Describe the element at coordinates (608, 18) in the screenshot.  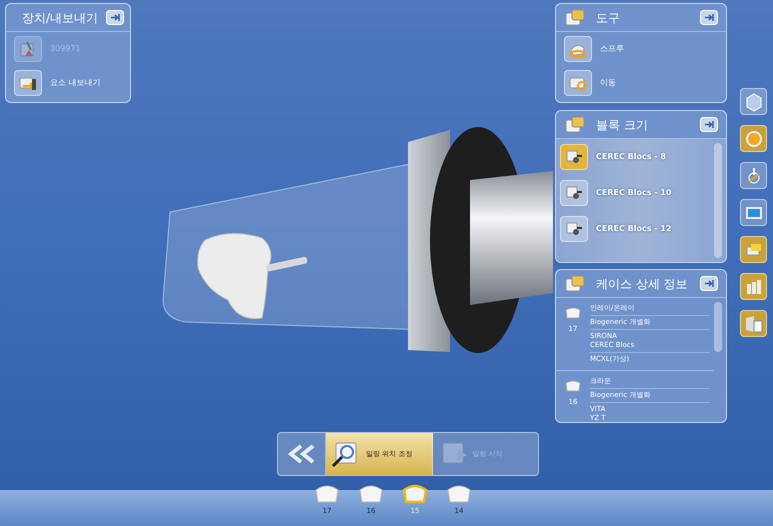
I see `panel-title: 도구` at that location.